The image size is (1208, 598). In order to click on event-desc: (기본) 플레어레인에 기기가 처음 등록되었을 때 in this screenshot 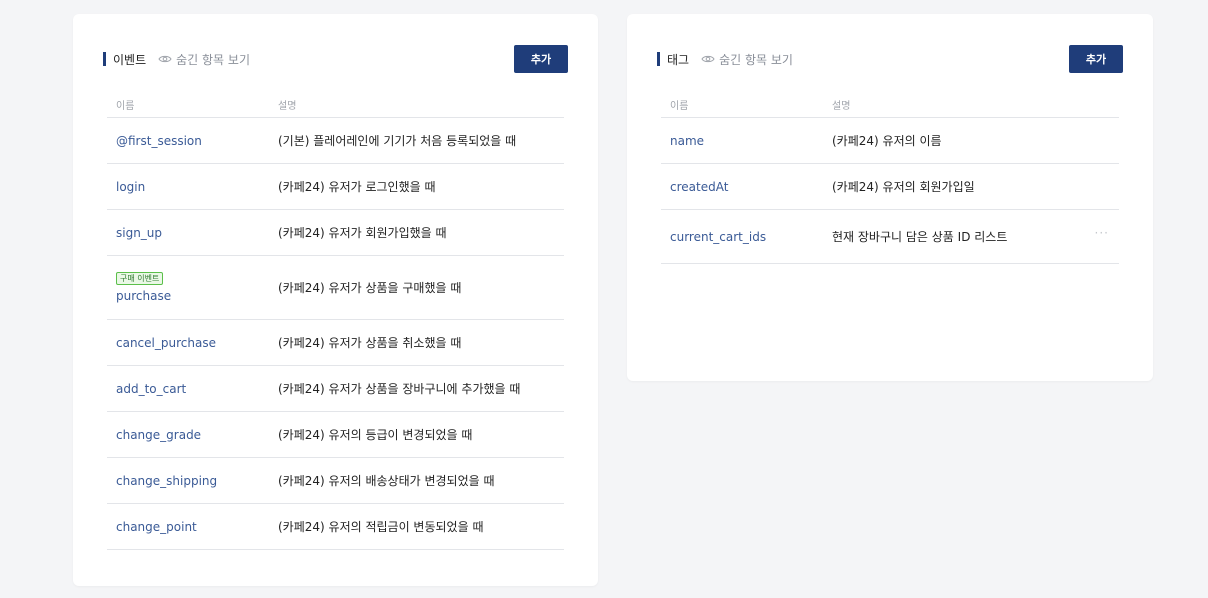, I will do `click(397, 141)`.